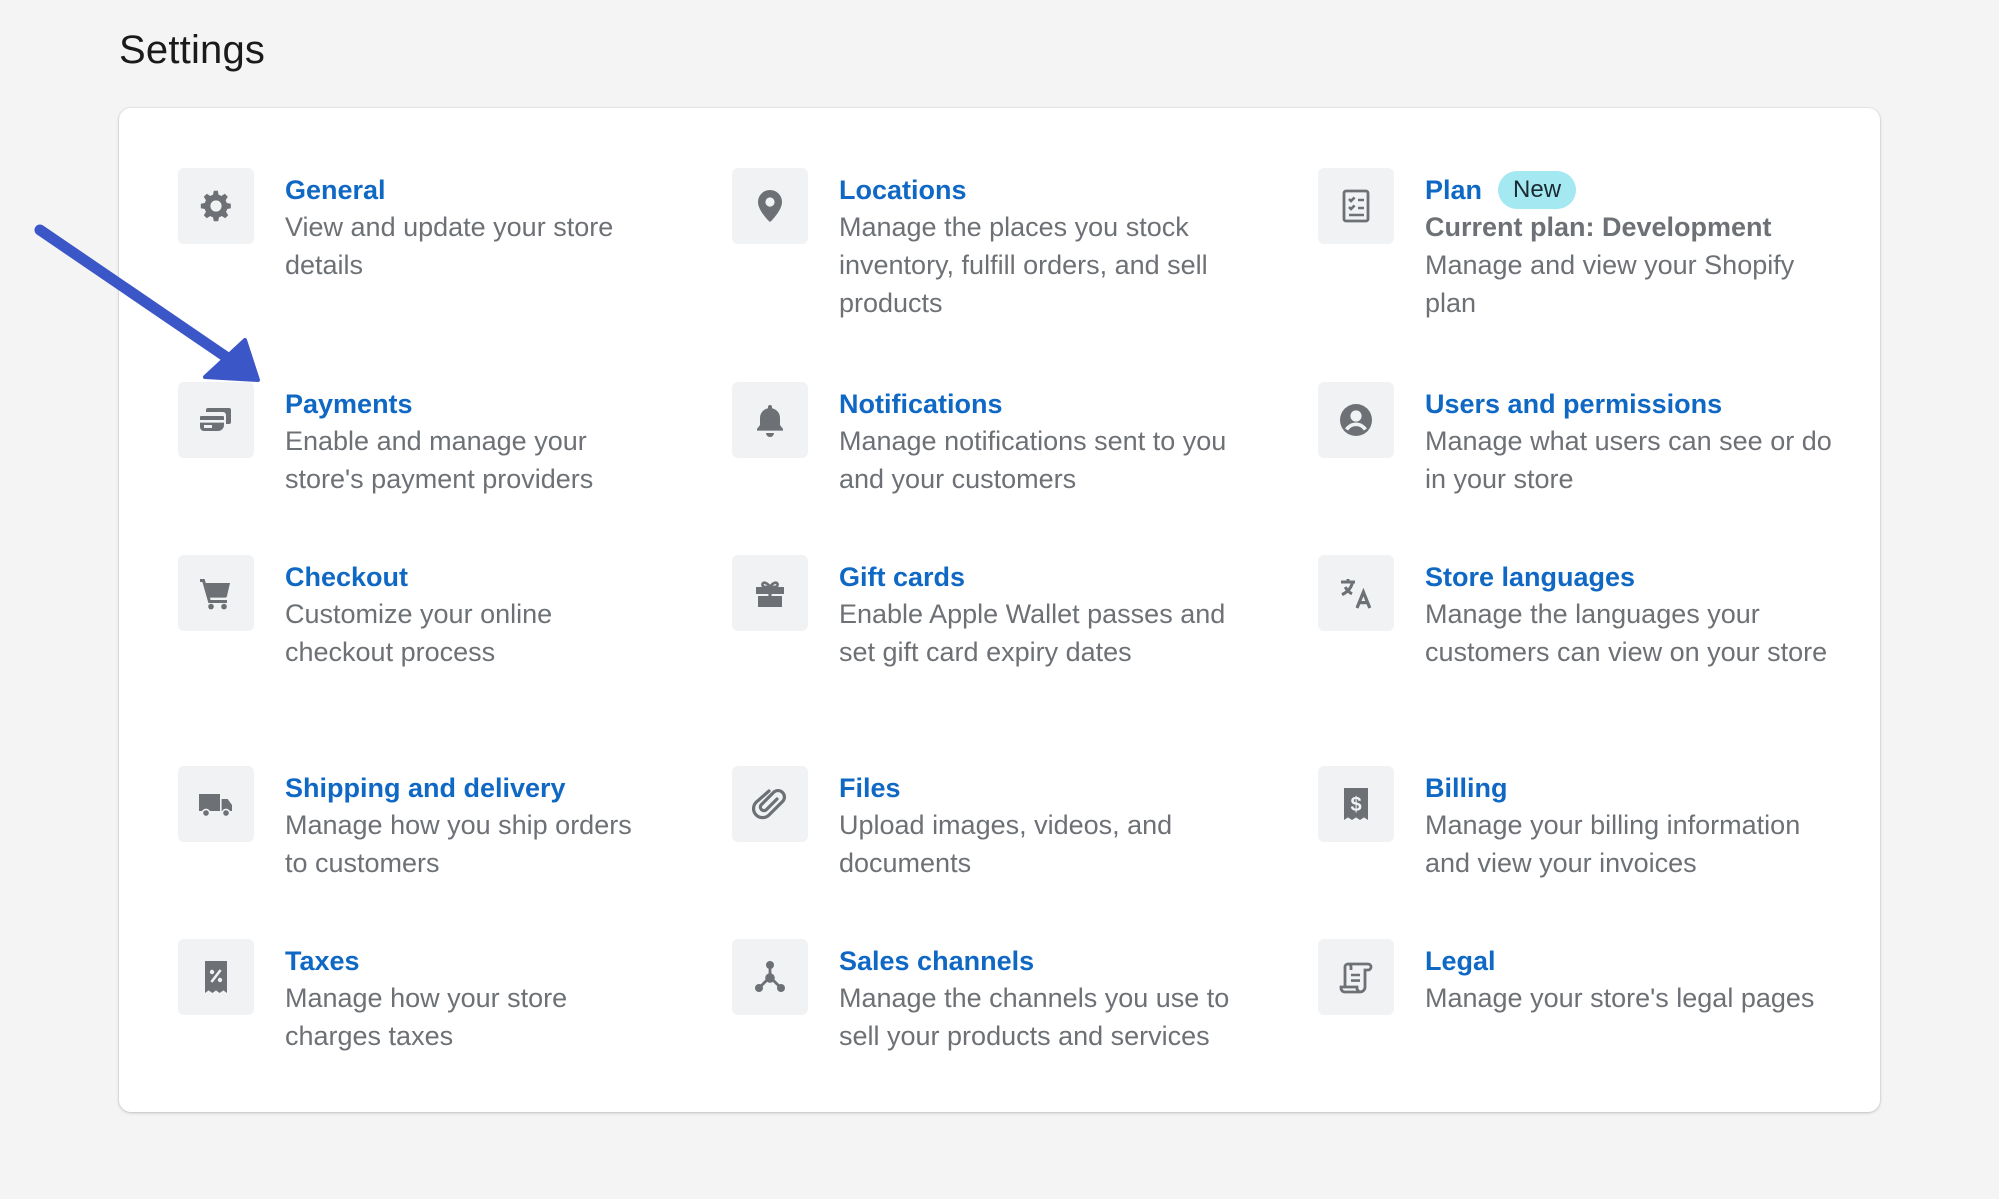 The height and width of the screenshot is (1199, 1999). Describe the element at coordinates (216, 977) in the screenshot. I see `tax-receipt-icon` at that location.